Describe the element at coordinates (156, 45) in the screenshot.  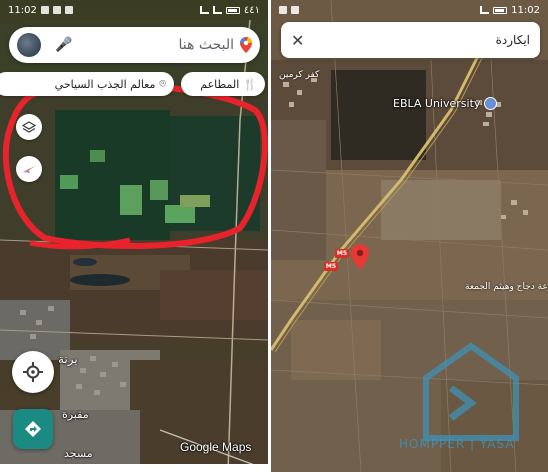
I see `search-placeholder: البحث هنا` at that location.